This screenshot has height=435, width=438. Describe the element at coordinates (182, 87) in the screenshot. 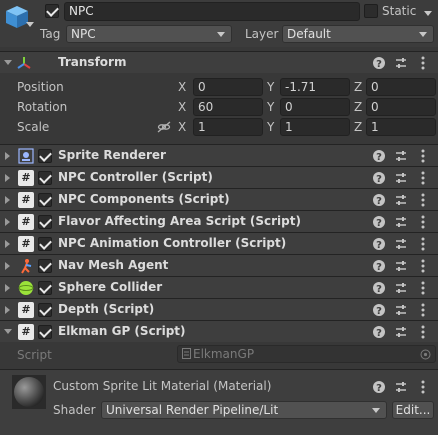

I see `position-x-axis-label: X` at that location.